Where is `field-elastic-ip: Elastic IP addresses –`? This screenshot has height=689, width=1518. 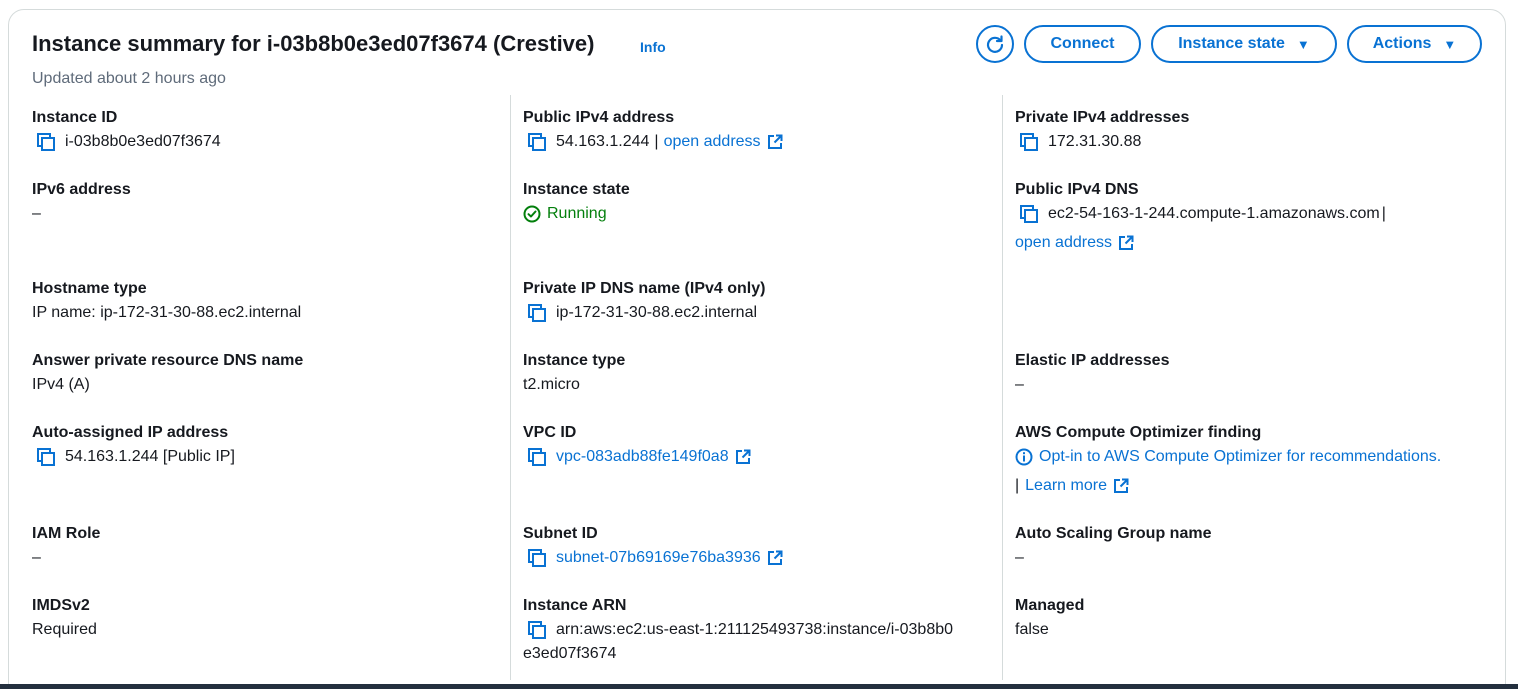 field-elastic-ip: Elastic IP addresses – is located at coordinates (1092, 373).